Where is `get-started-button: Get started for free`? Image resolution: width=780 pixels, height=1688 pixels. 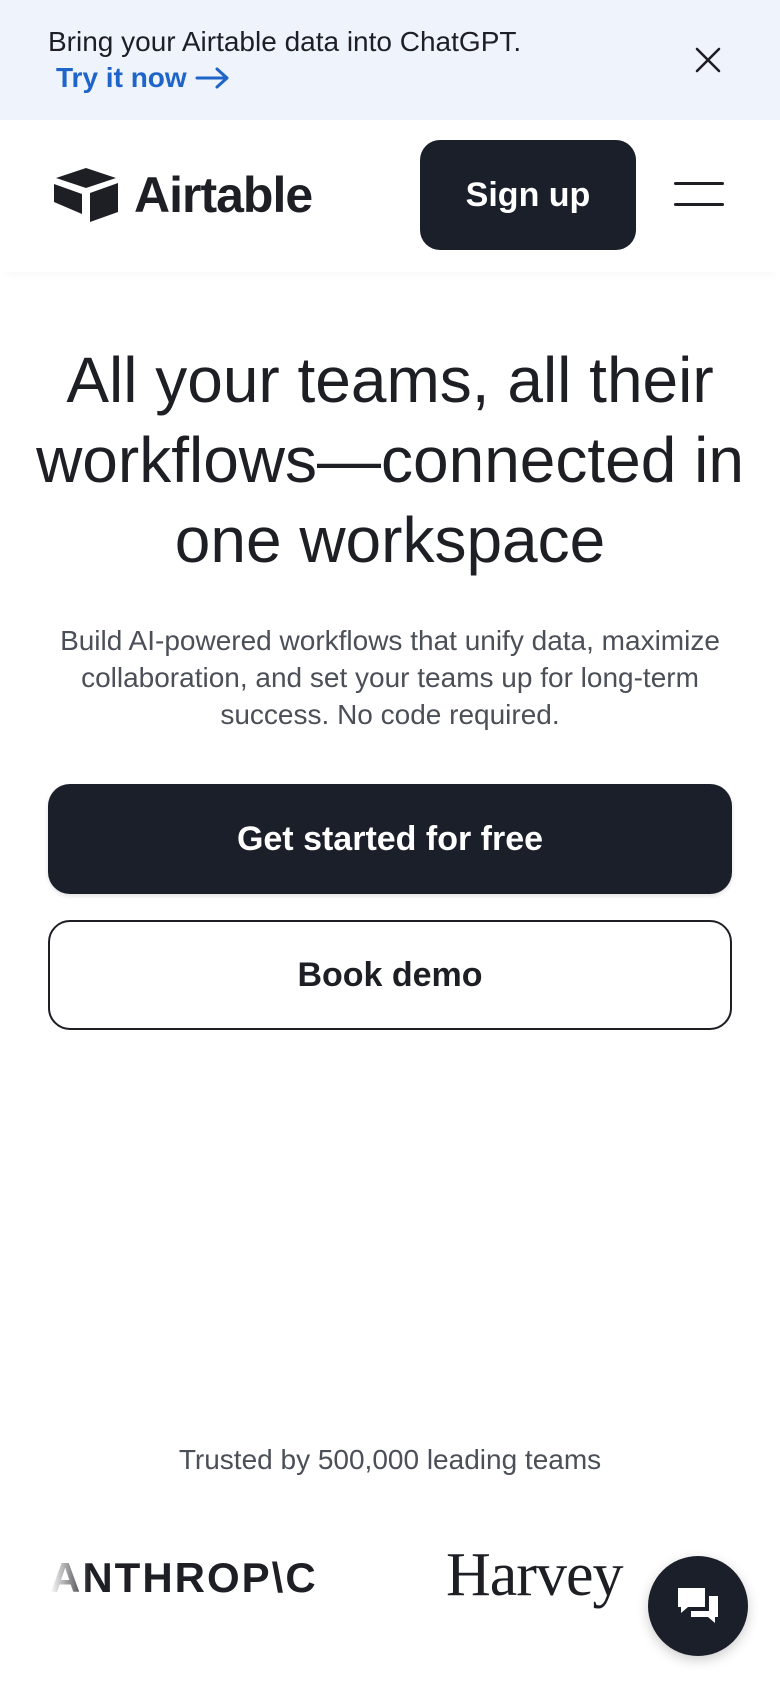
get-started-button: Get started for free is located at coordinates (390, 839).